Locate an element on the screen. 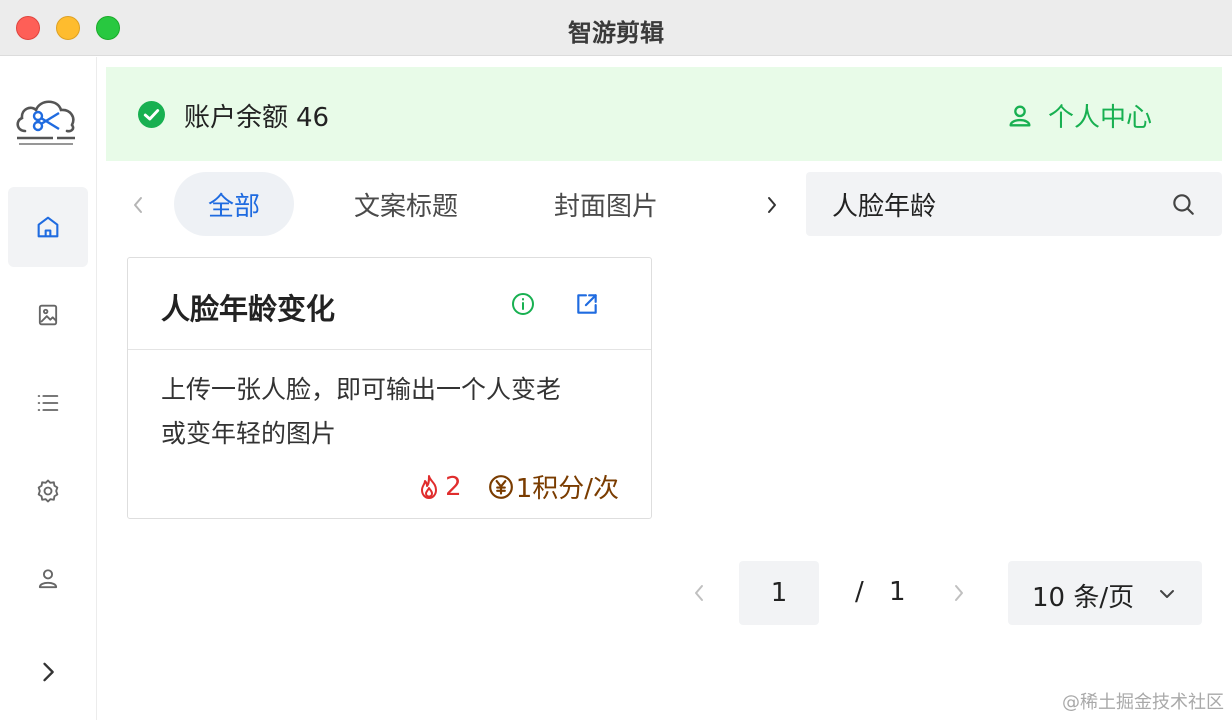 This screenshot has width=1232, height=720. list-icon is located at coordinates (48, 403).